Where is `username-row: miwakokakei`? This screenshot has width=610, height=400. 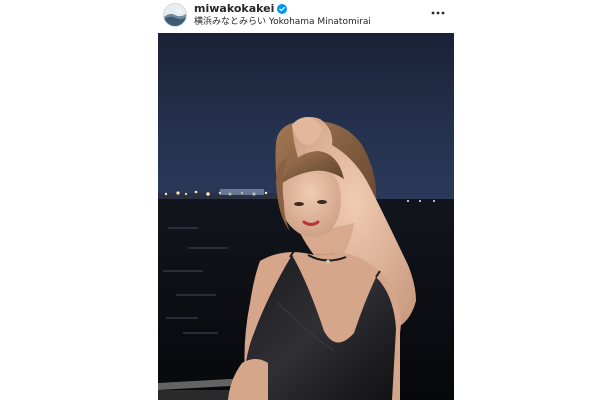
username-row: miwakokakei is located at coordinates (241, 9).